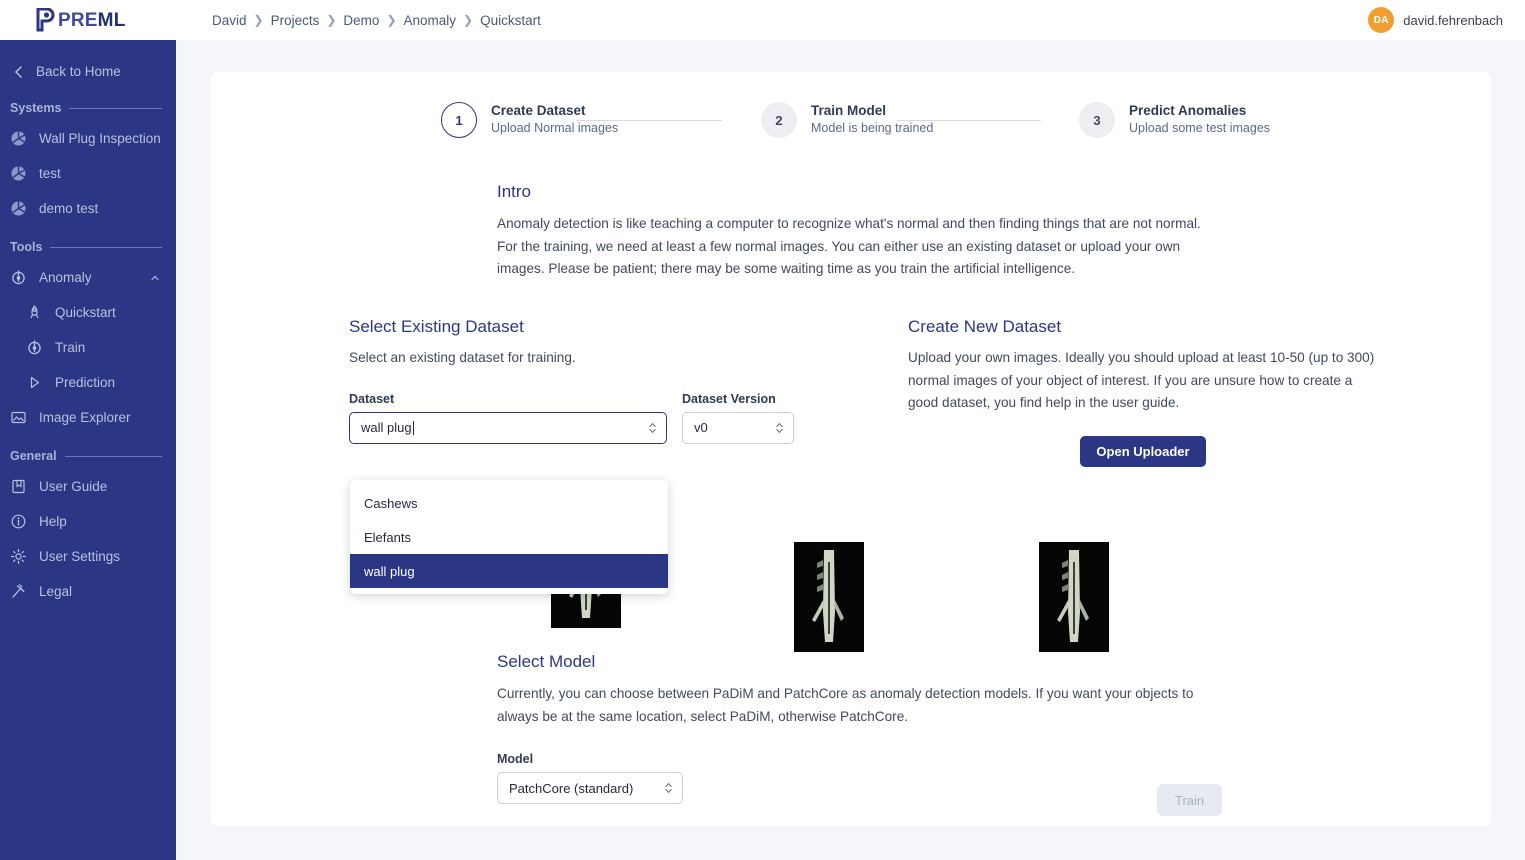  Describe the element at coordinates (88, 591) in the screenshot. I see `sidebar-item-legal: Legal` at that location.